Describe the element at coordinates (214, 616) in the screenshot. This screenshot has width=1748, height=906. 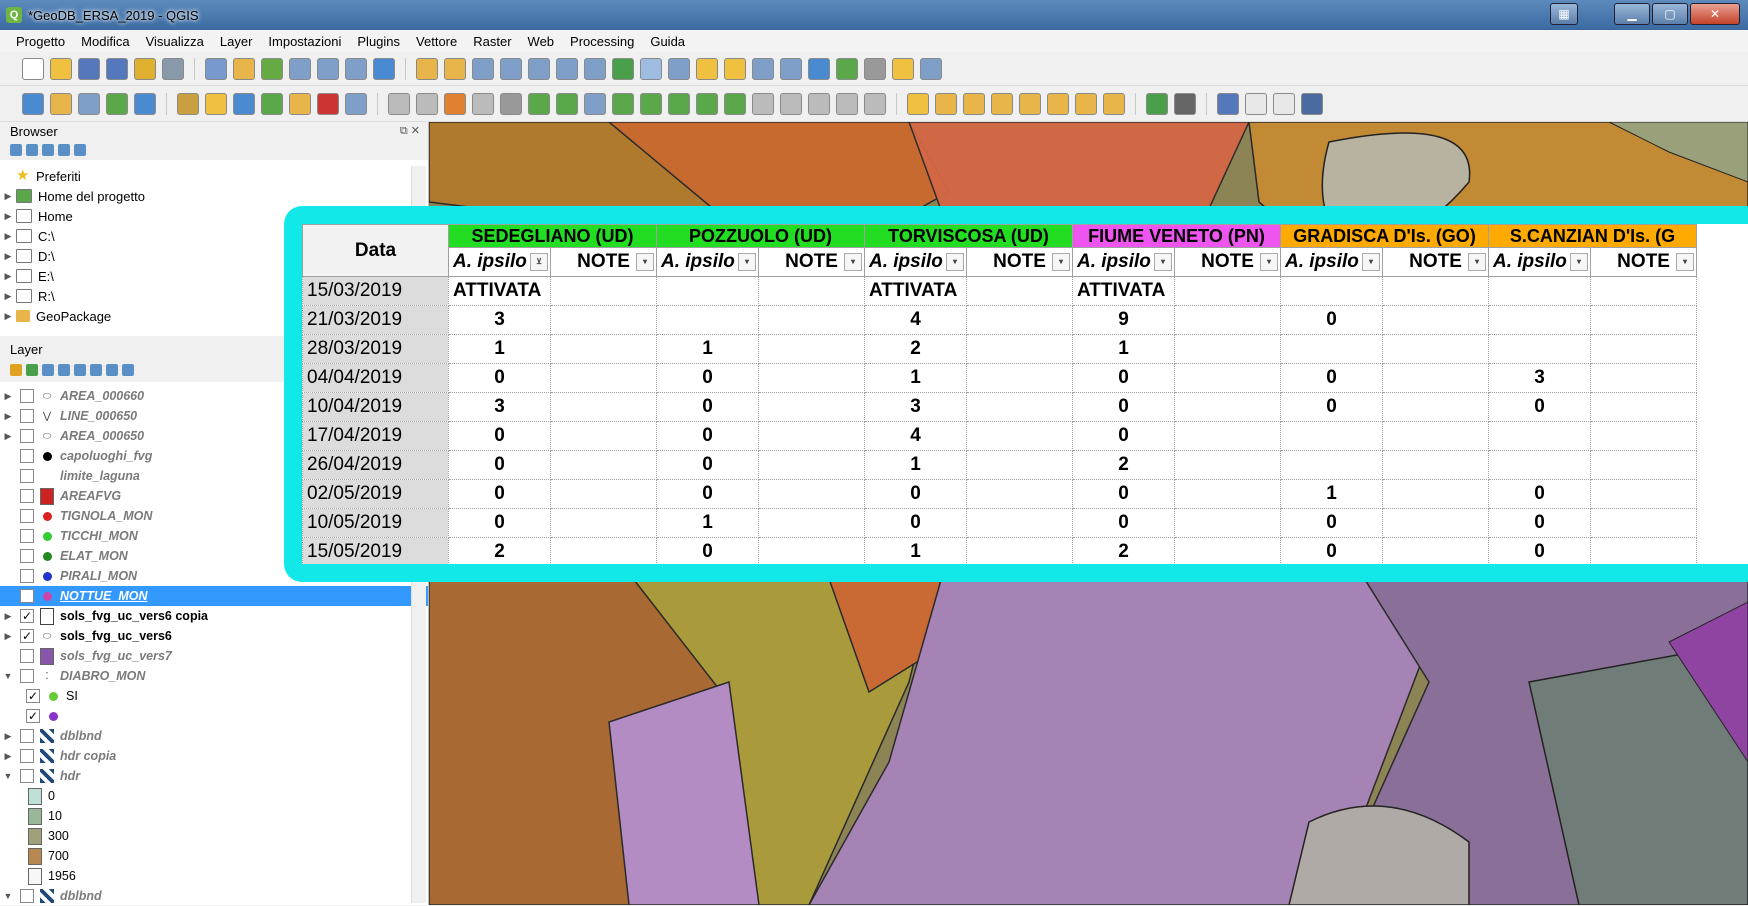
I see `layer-item: ▶ ✓ sols_fvg_uc_vers6 copia` at that location.